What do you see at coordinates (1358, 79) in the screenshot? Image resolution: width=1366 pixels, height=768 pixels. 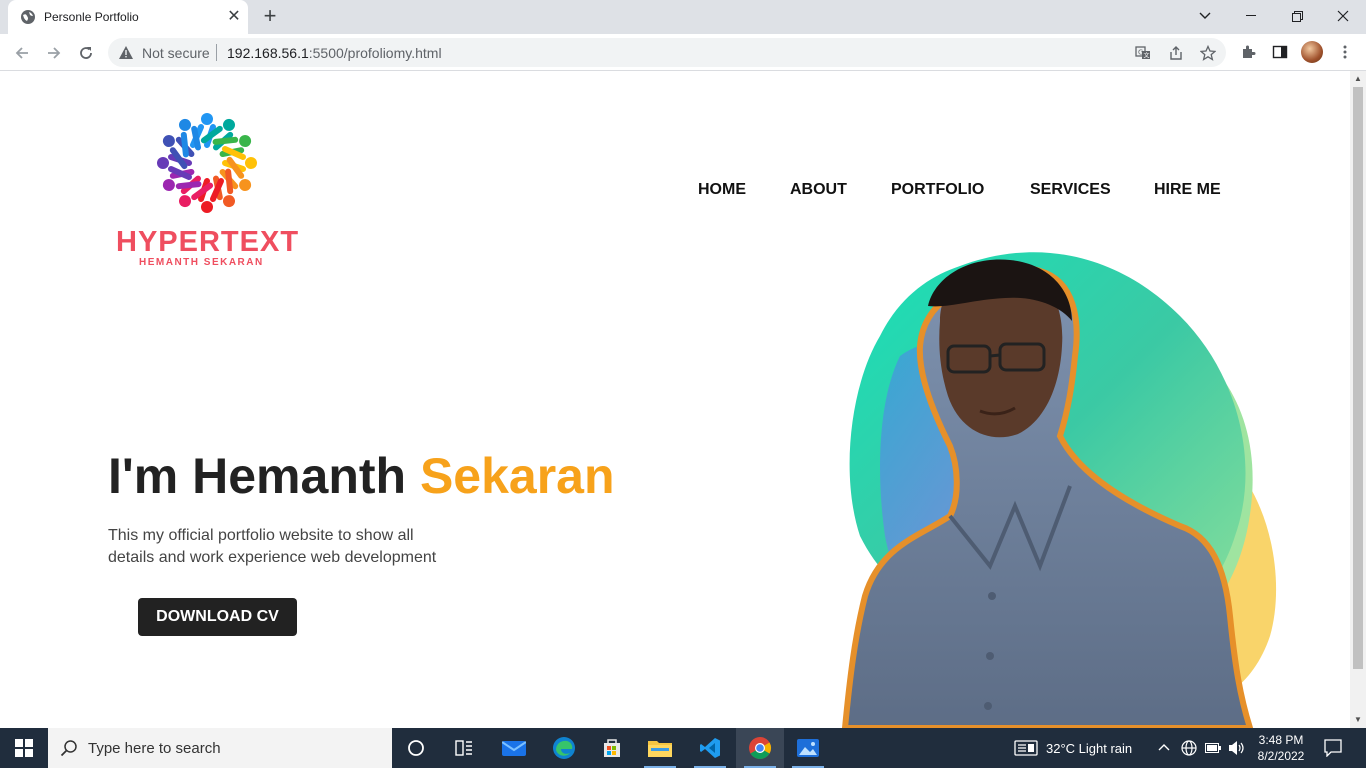 I see `scroll-up-icon: ▲` at bounding box center [1358, 79].